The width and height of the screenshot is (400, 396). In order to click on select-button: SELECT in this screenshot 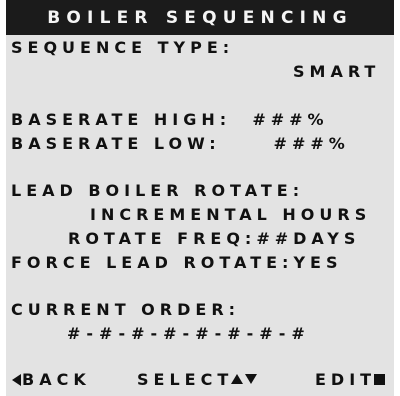, I will do `click(197, 380)`.